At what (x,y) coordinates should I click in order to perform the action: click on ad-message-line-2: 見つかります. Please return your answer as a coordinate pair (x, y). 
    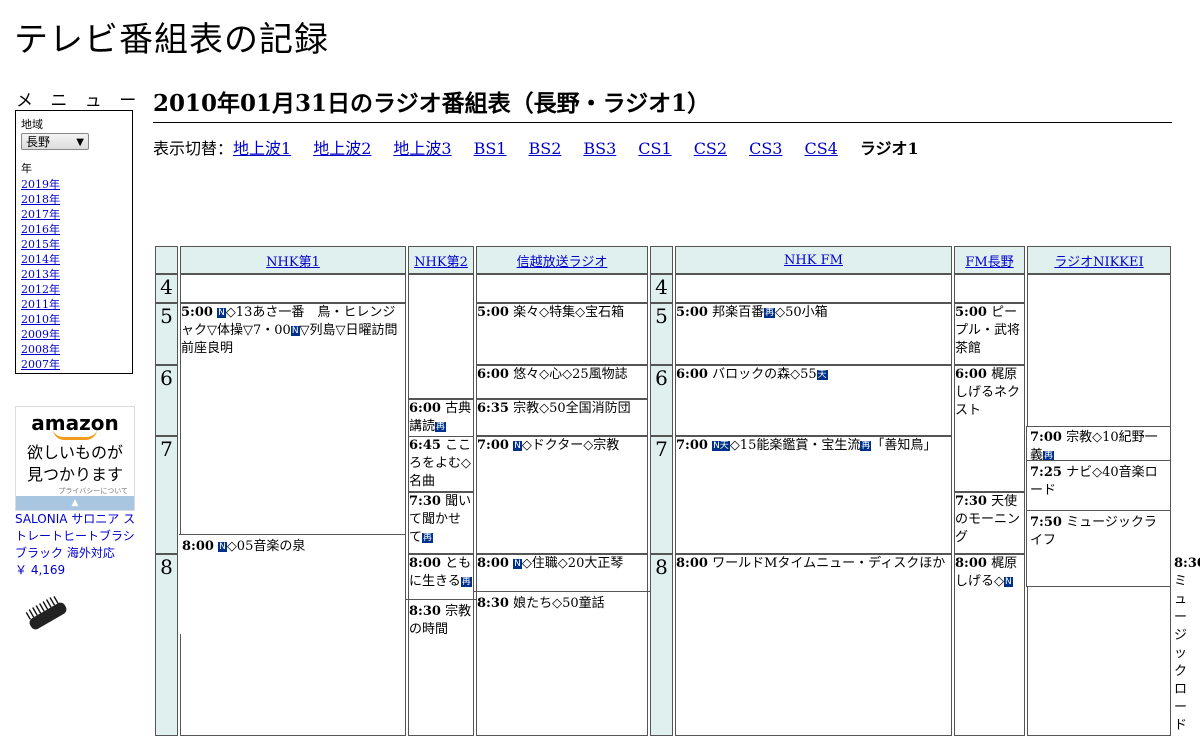
    Looking at the image, I should click on (74, 474).